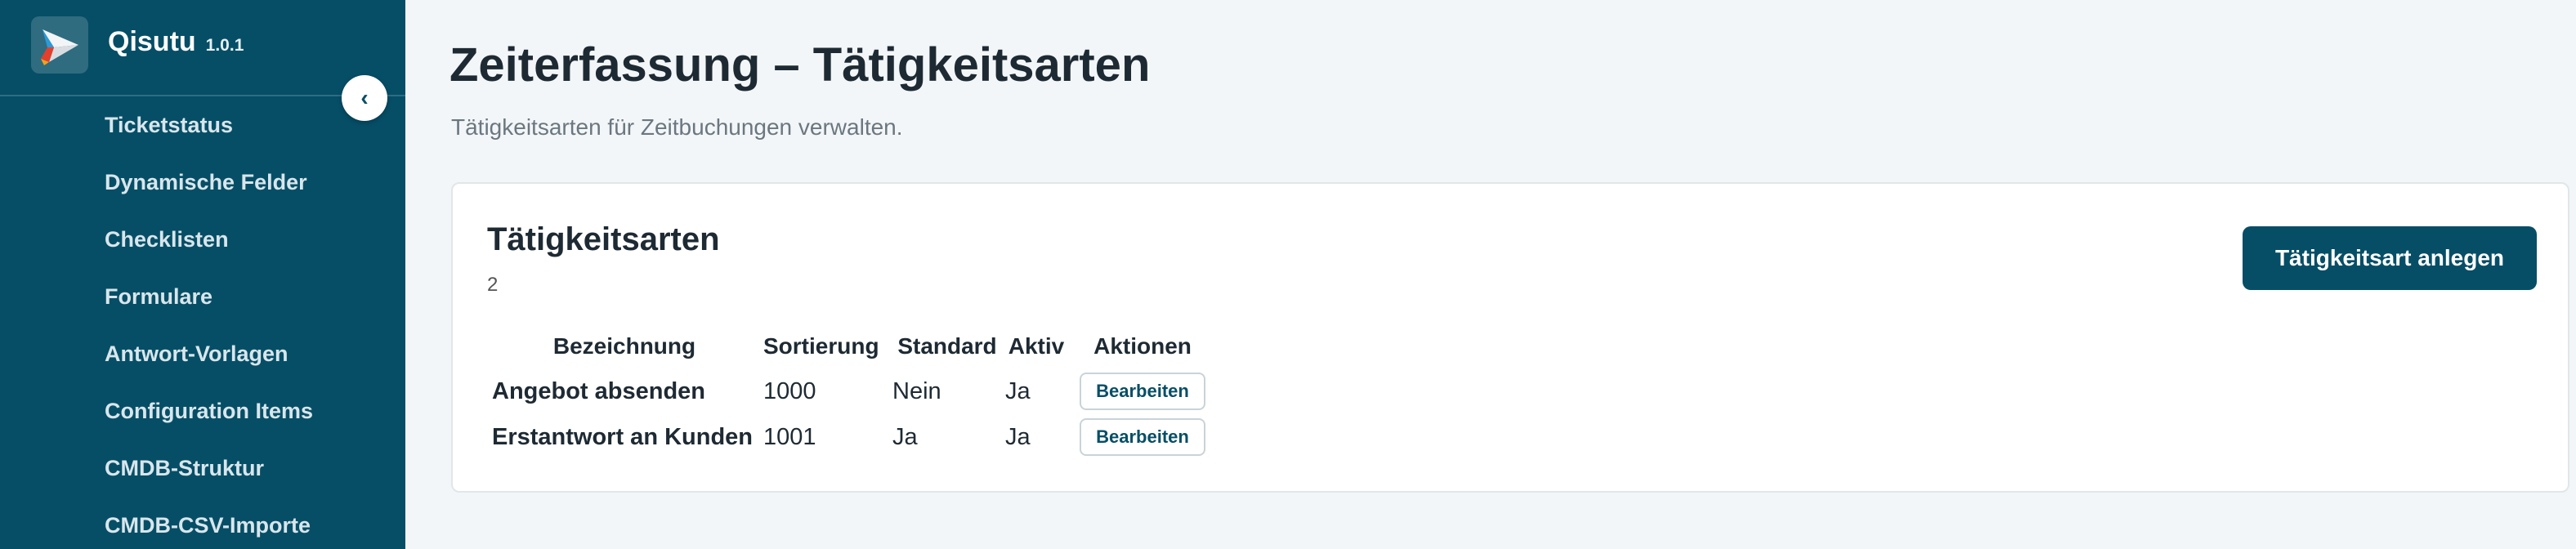 This screenshot has width=2576, height=549. I want to click on item-count: 2, so click(493, 285).